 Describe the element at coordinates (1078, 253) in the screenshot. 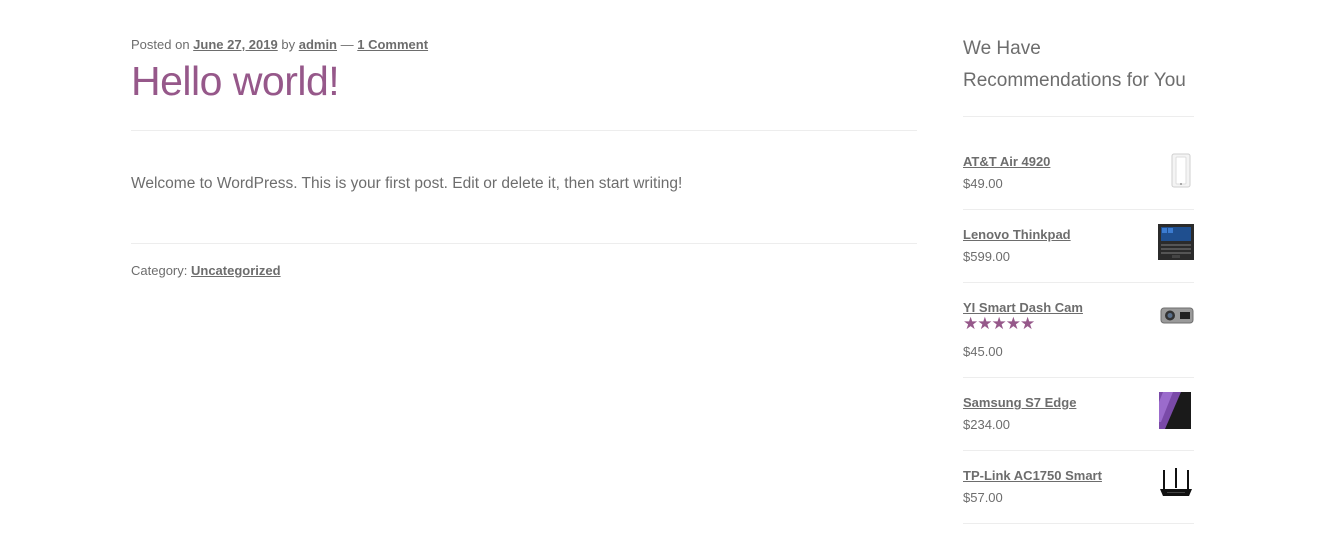

I see `product-item: Lenovo Thinkpad $599.00` at that location.